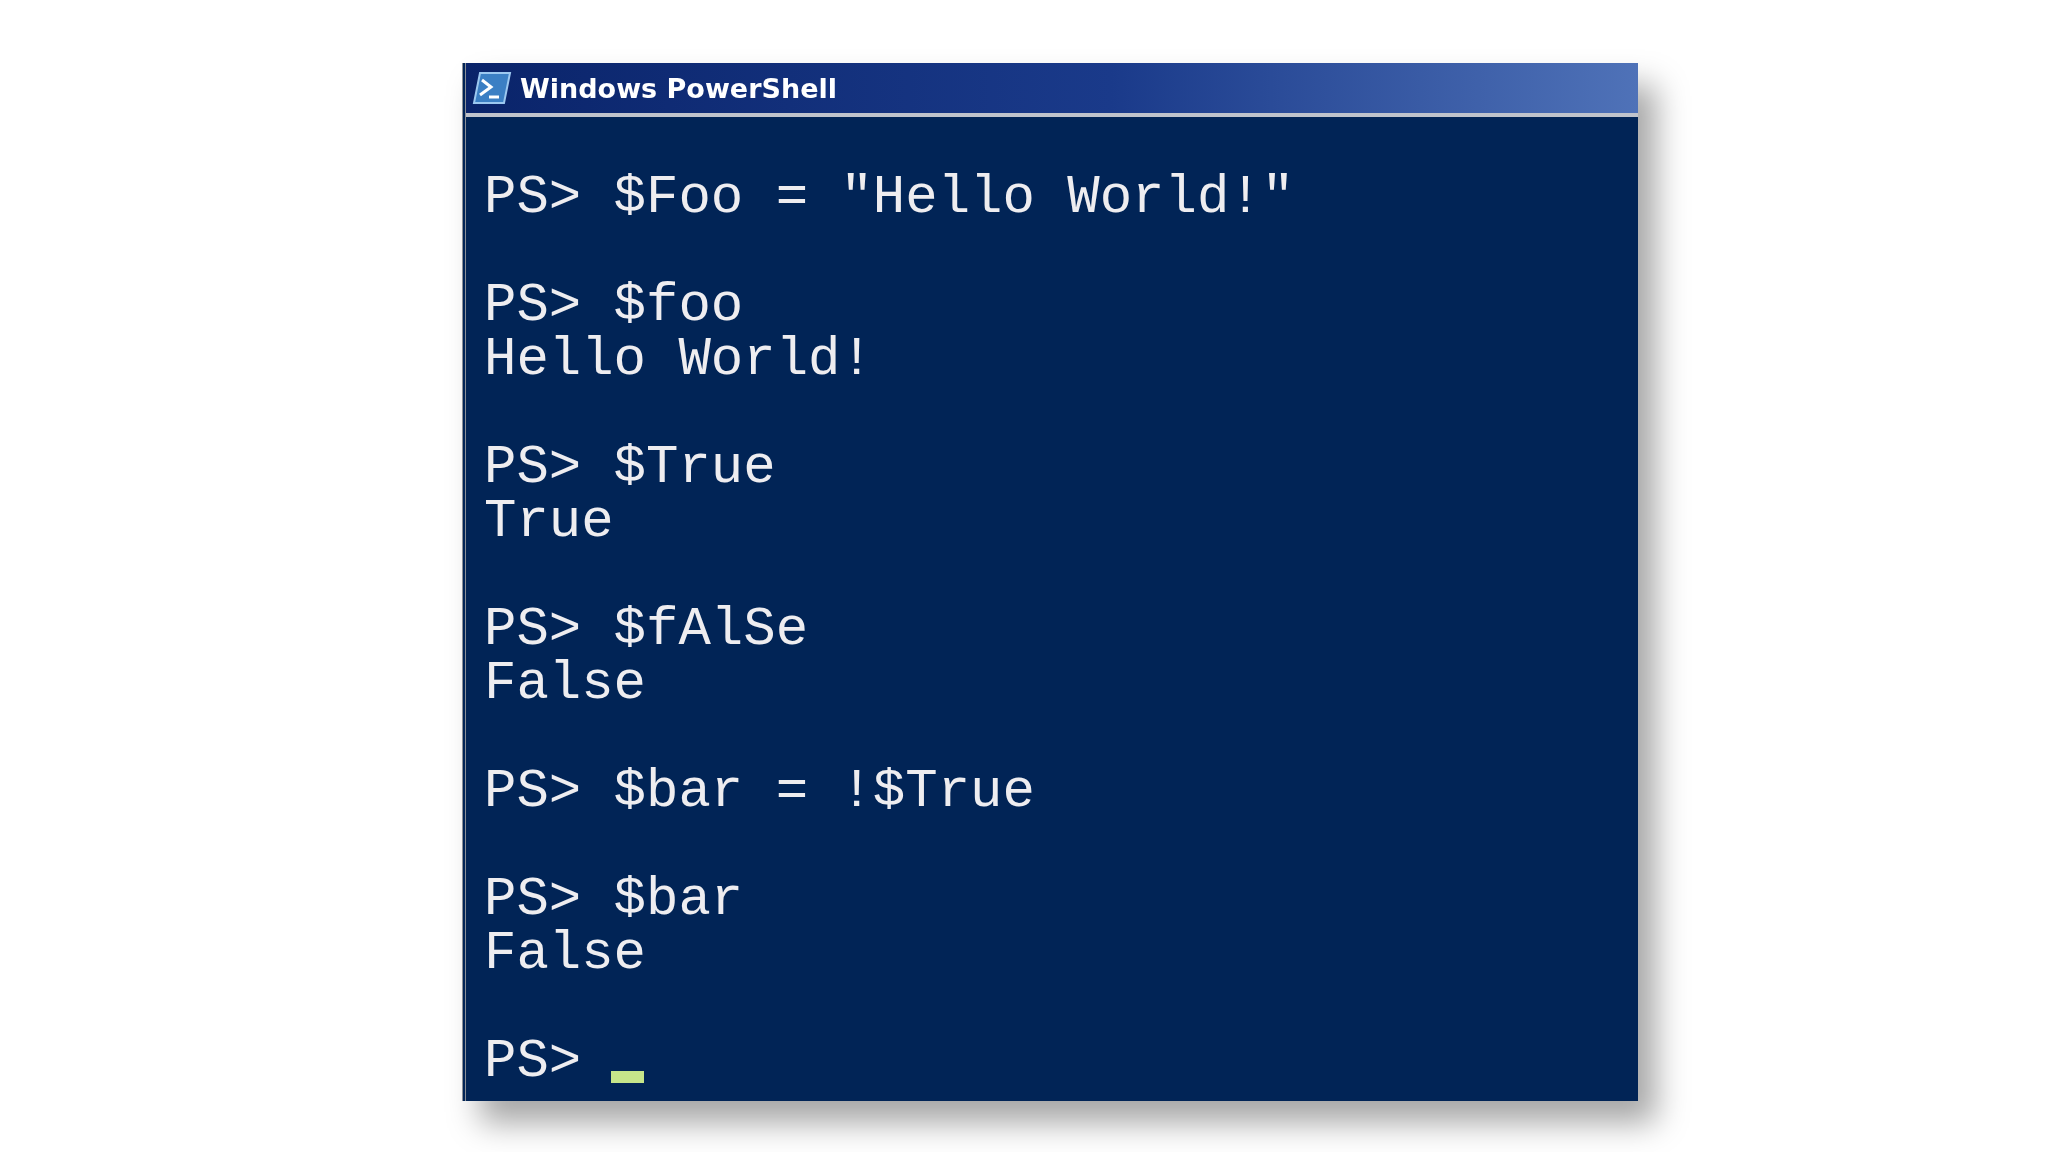  I want to click on command-line: PS> $True, so click(630, 468).